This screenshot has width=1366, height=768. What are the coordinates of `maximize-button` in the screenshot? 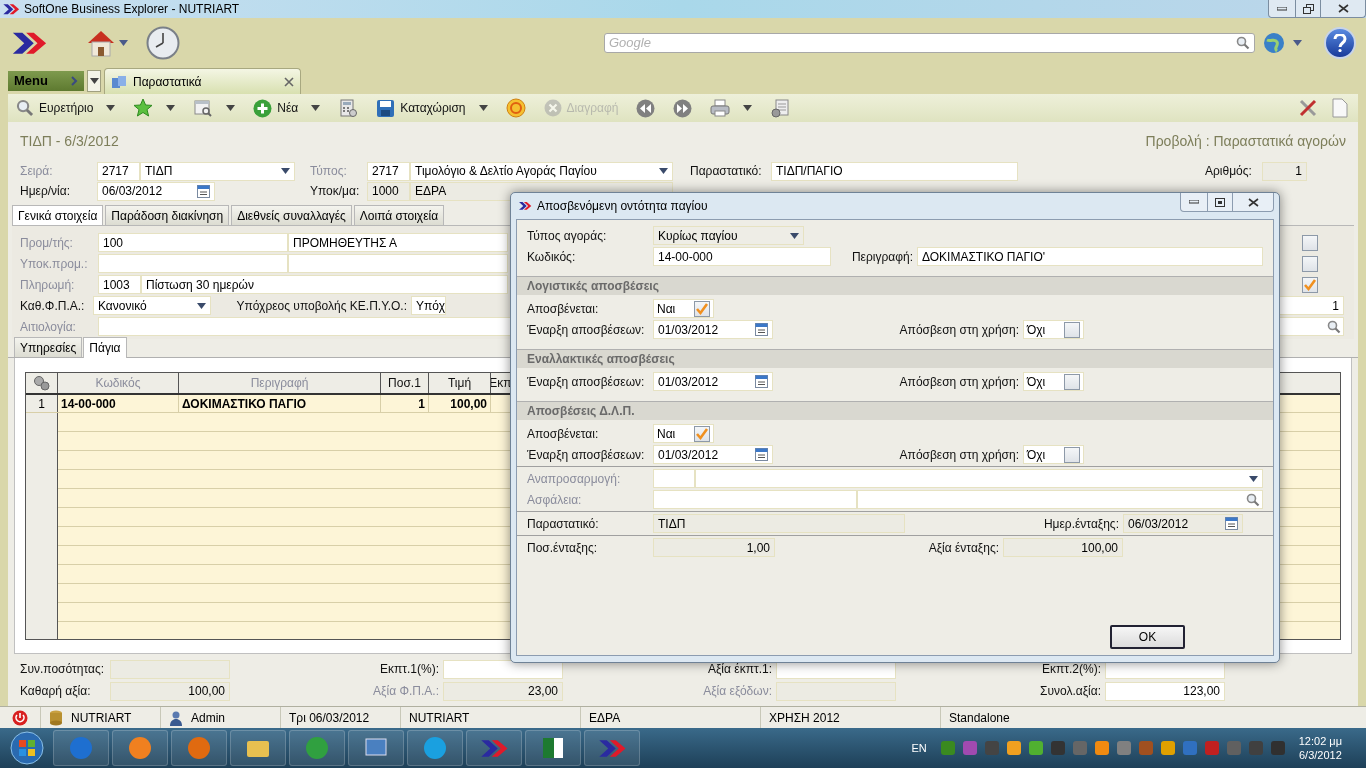 It's located at (1220, 202).